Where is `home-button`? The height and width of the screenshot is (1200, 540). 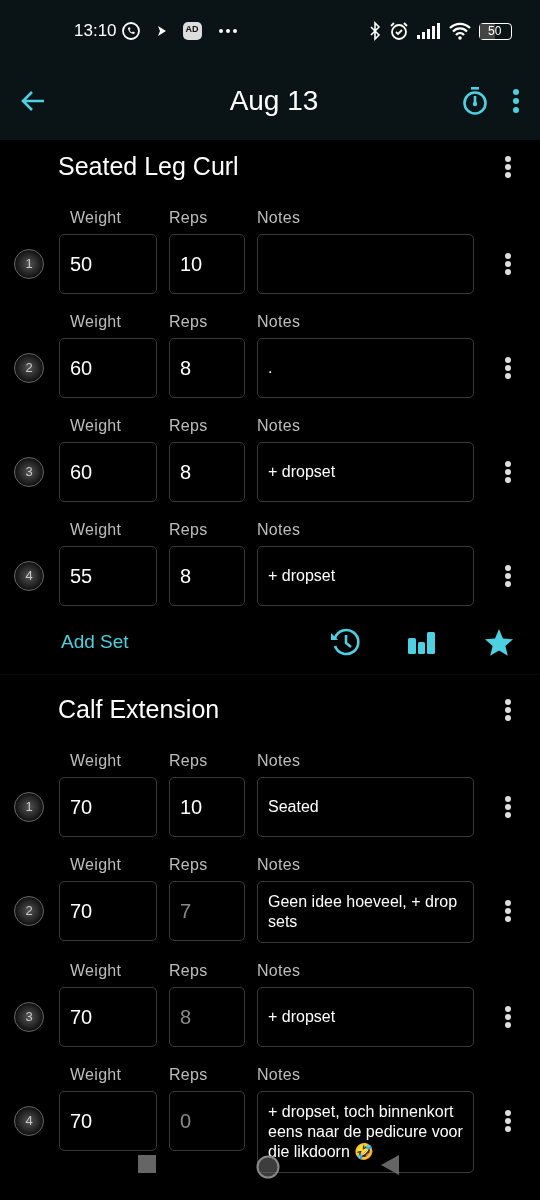 home-button is located at coordinates (268, 1167).